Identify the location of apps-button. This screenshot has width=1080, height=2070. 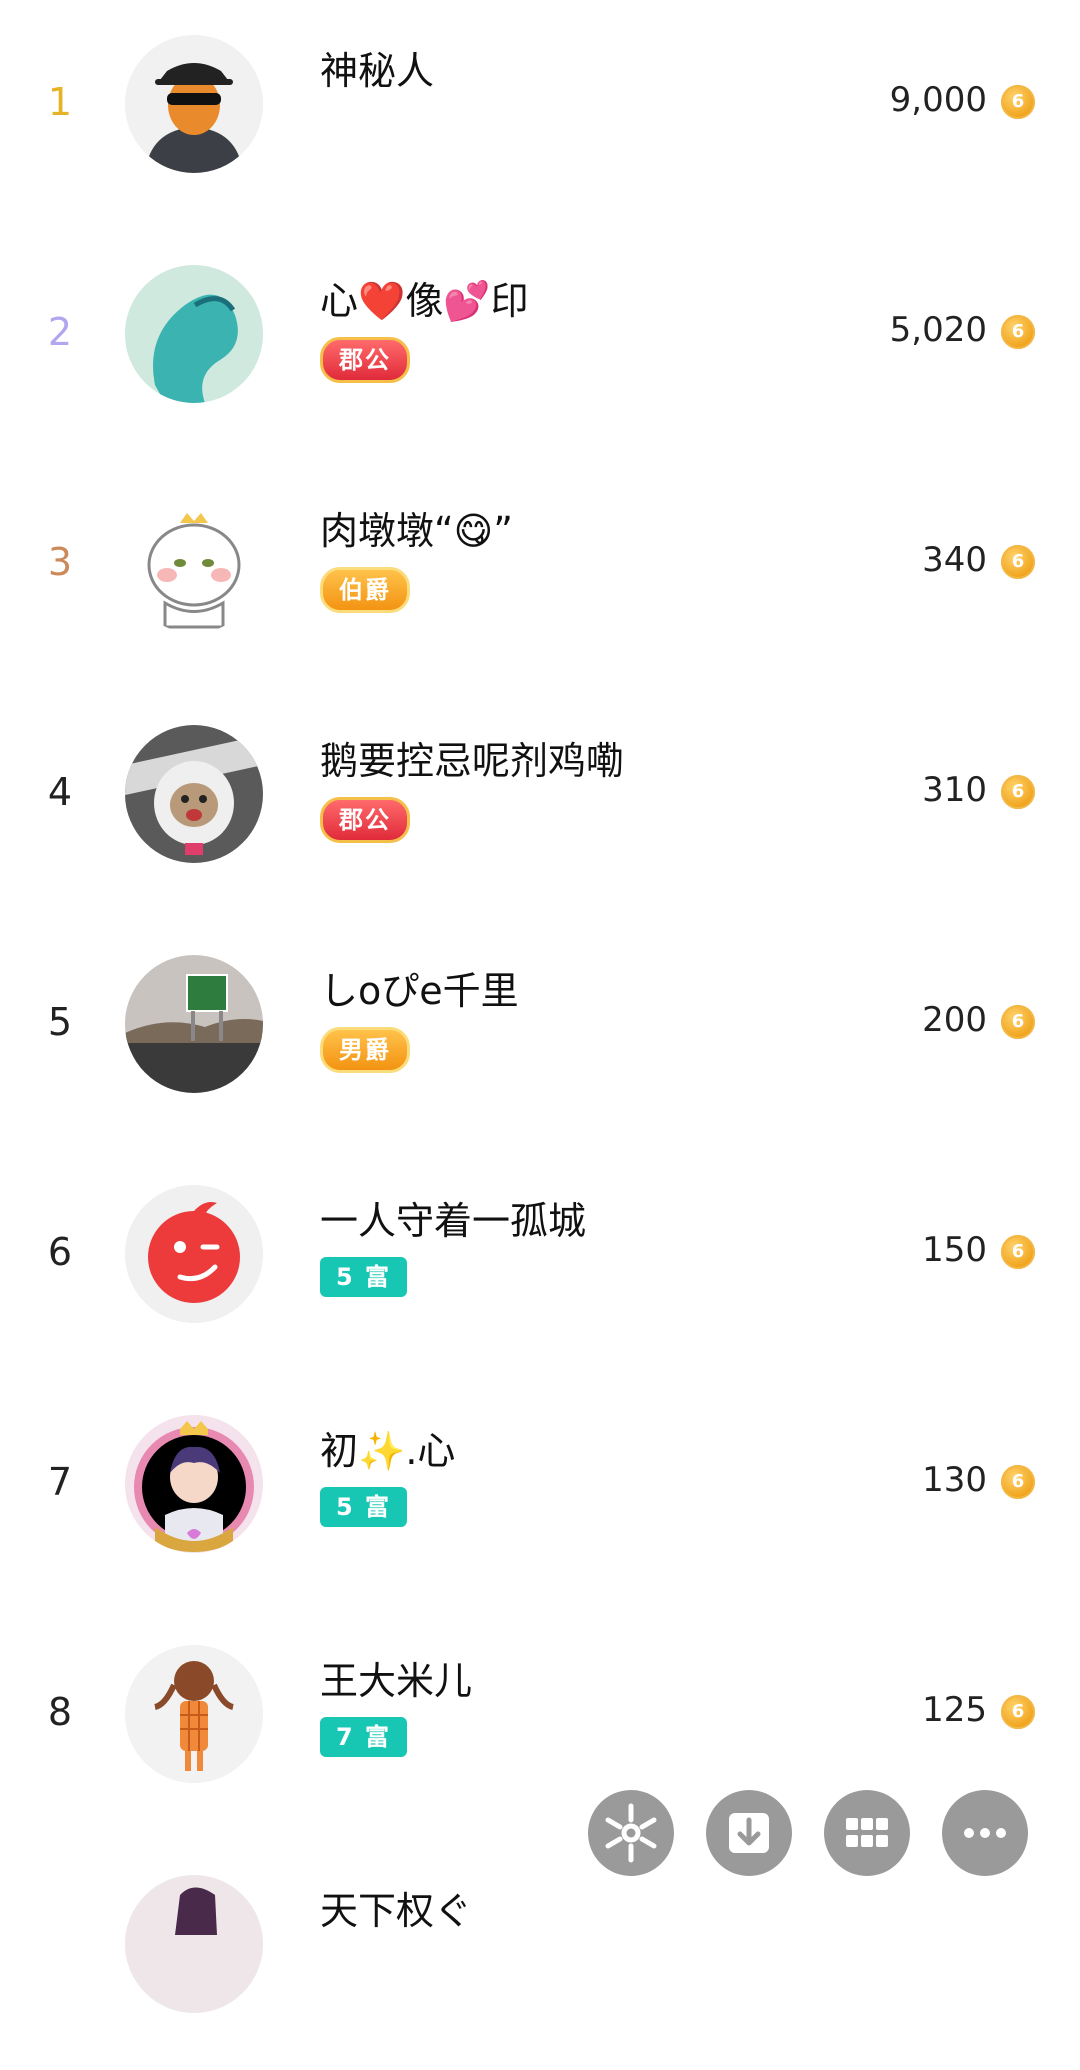
(867, 1833).